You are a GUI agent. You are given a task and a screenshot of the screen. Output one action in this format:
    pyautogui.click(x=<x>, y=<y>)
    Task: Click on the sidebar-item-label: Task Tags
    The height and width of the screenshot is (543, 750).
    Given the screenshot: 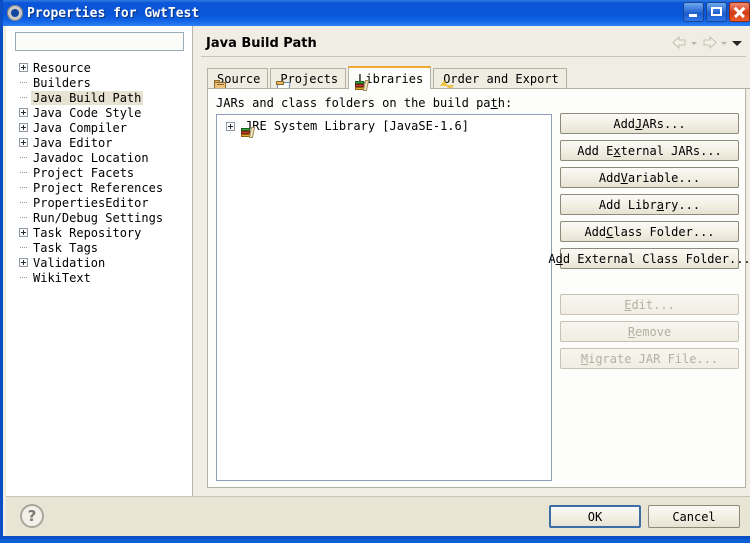 What is the action you would take?
    pyautogui.click(x=66, y=247)
    